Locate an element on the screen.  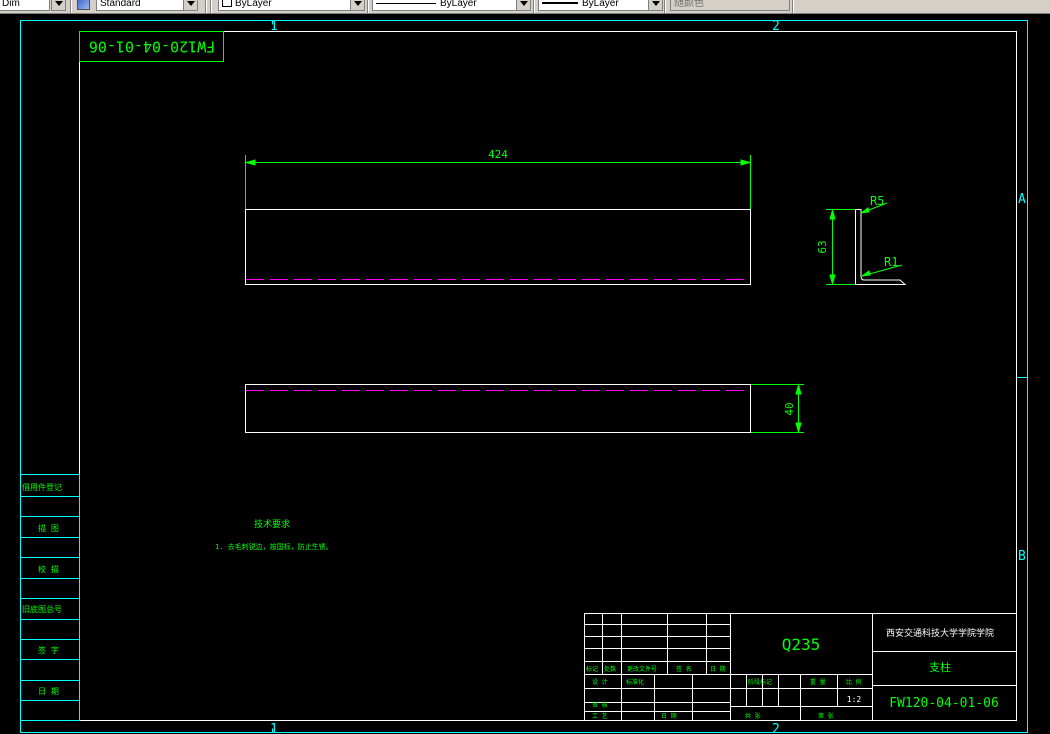
side-label-check: 校 描 is located at coordinates (48, 569).